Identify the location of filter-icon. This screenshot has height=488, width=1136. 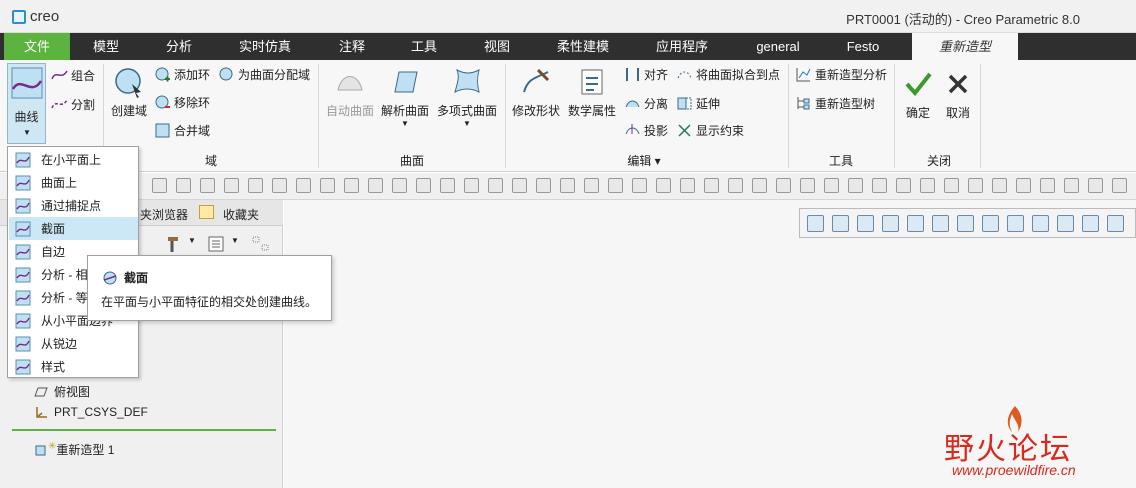
(261, 244).